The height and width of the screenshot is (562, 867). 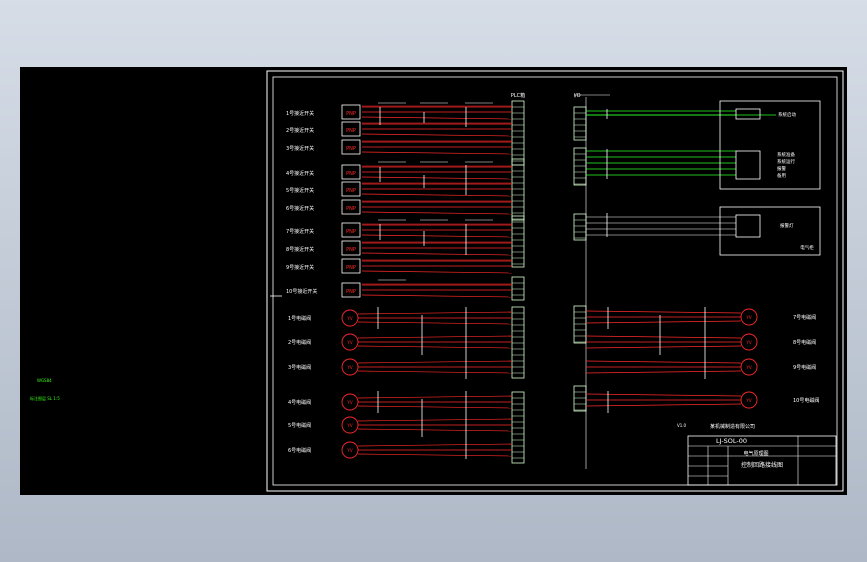 What do you see at coordinates (299, 318) in the screenshot?
I see `valve-label: 1号电磁阀` at bounding box center [299, 318].